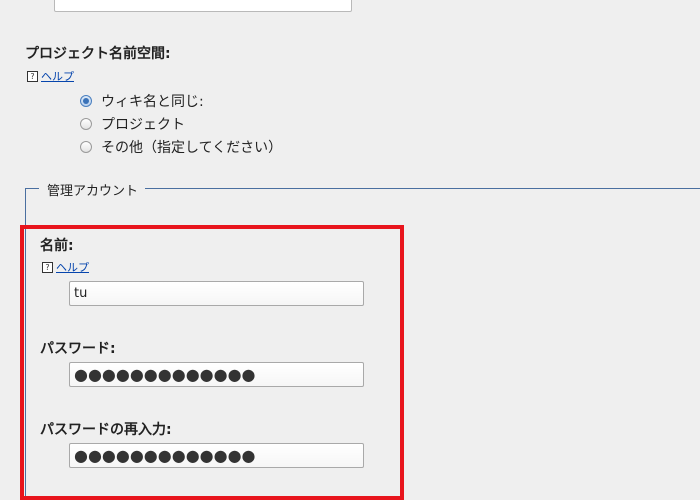 Image resolution: width=700 pixels, height=500 pixels. I want to click on project-namespace-help: ? ヘルプ, so click(50, 76).